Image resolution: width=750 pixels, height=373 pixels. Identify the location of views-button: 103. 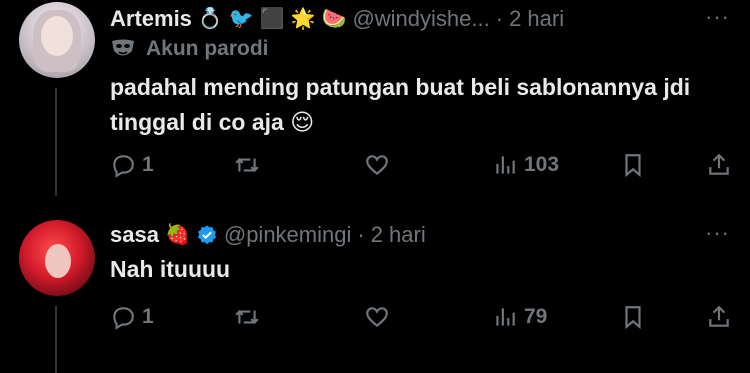
(525, 165).